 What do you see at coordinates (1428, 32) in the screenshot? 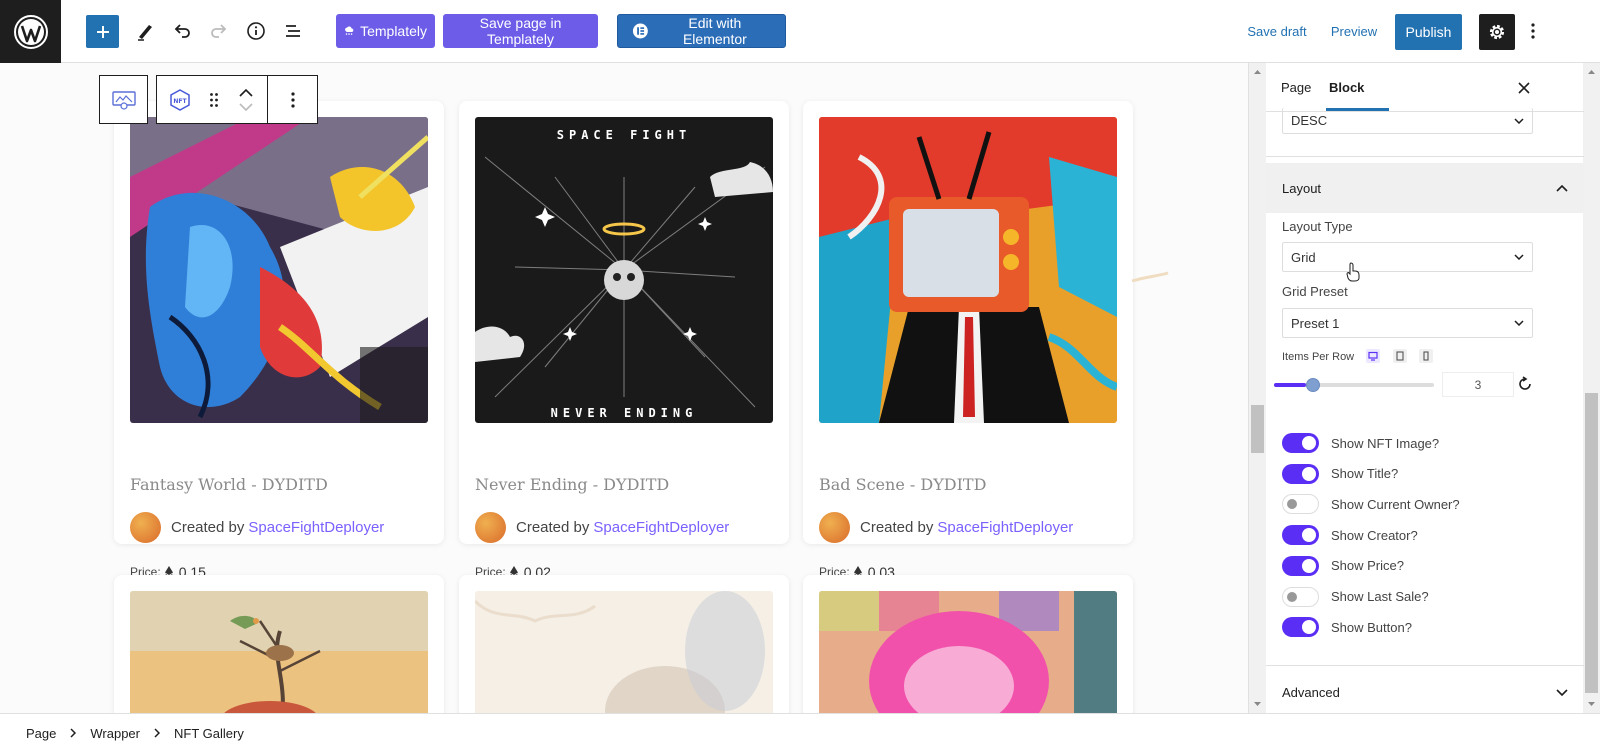
I see `publish-button: Publish` at bounding box center [1428, 32].